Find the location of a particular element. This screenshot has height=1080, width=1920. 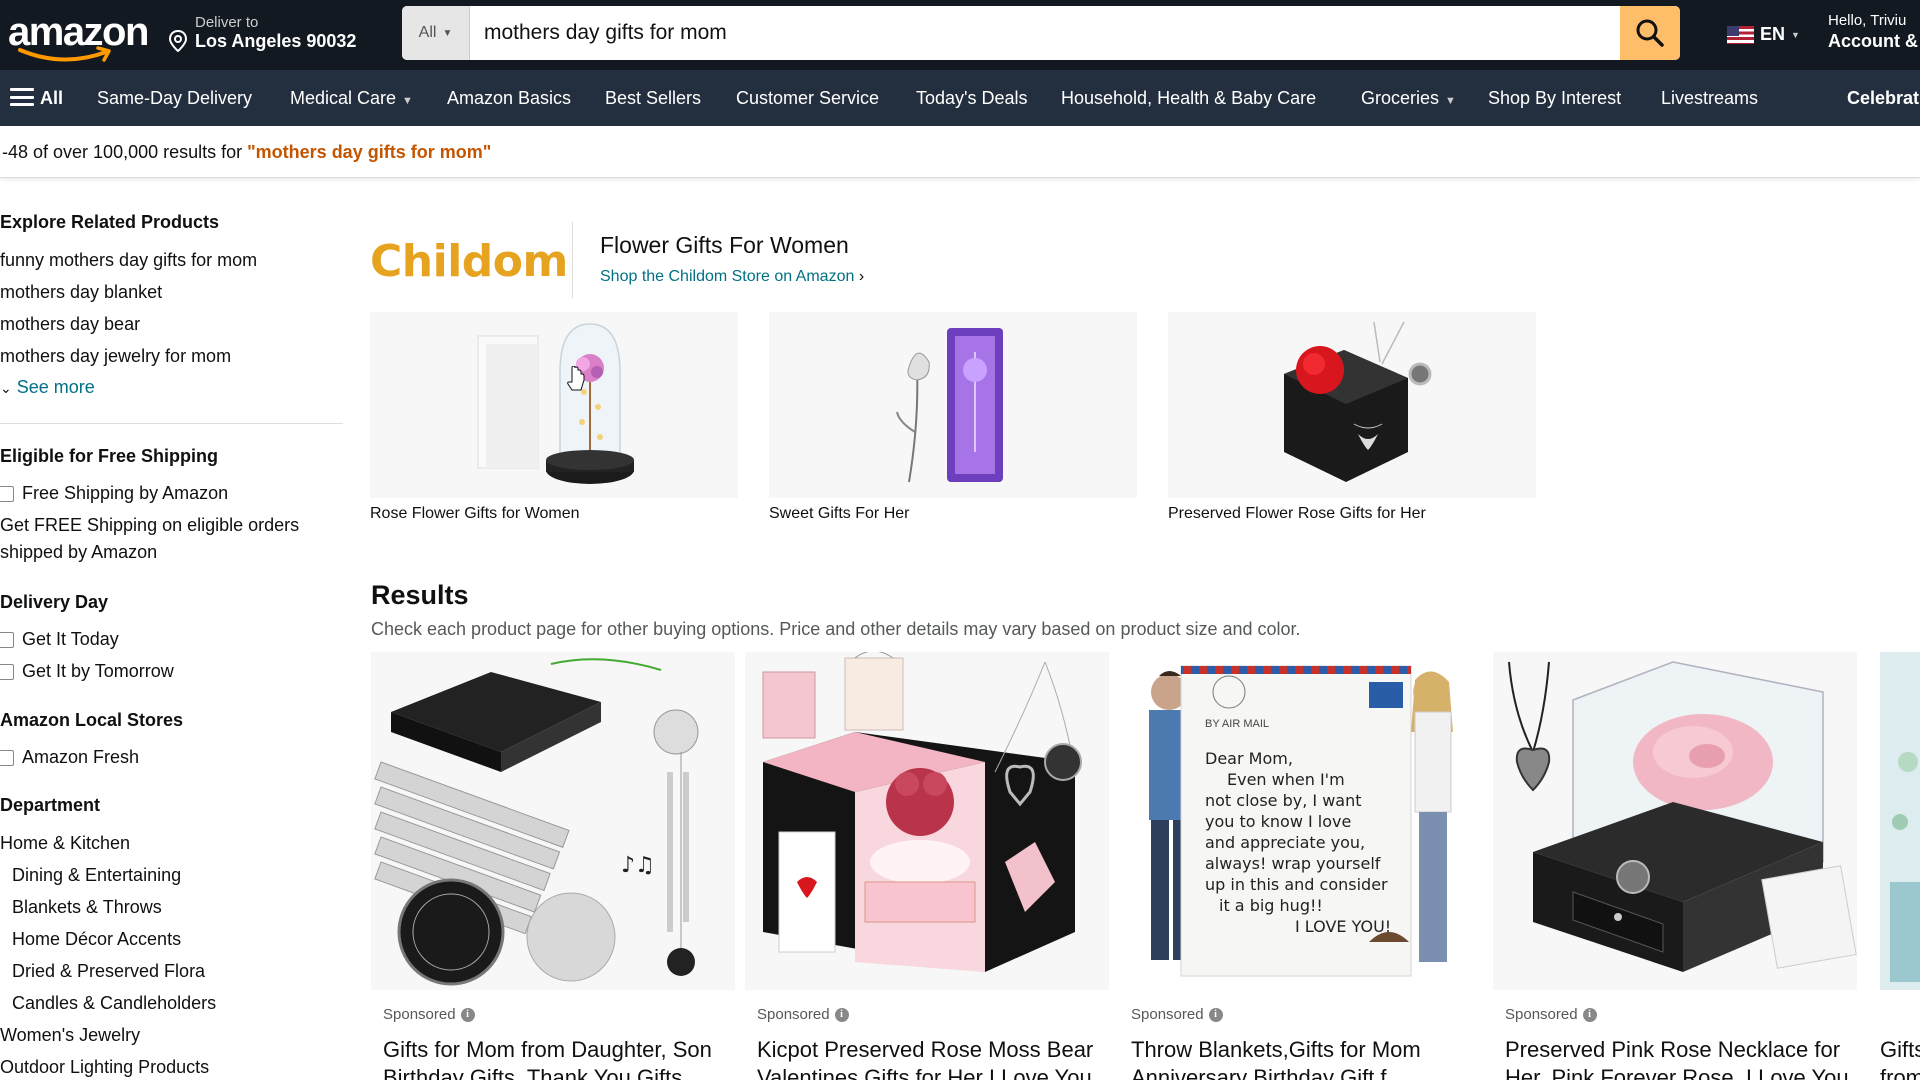

department-link: Home & Kitchen is located at coordinates (65, 843).